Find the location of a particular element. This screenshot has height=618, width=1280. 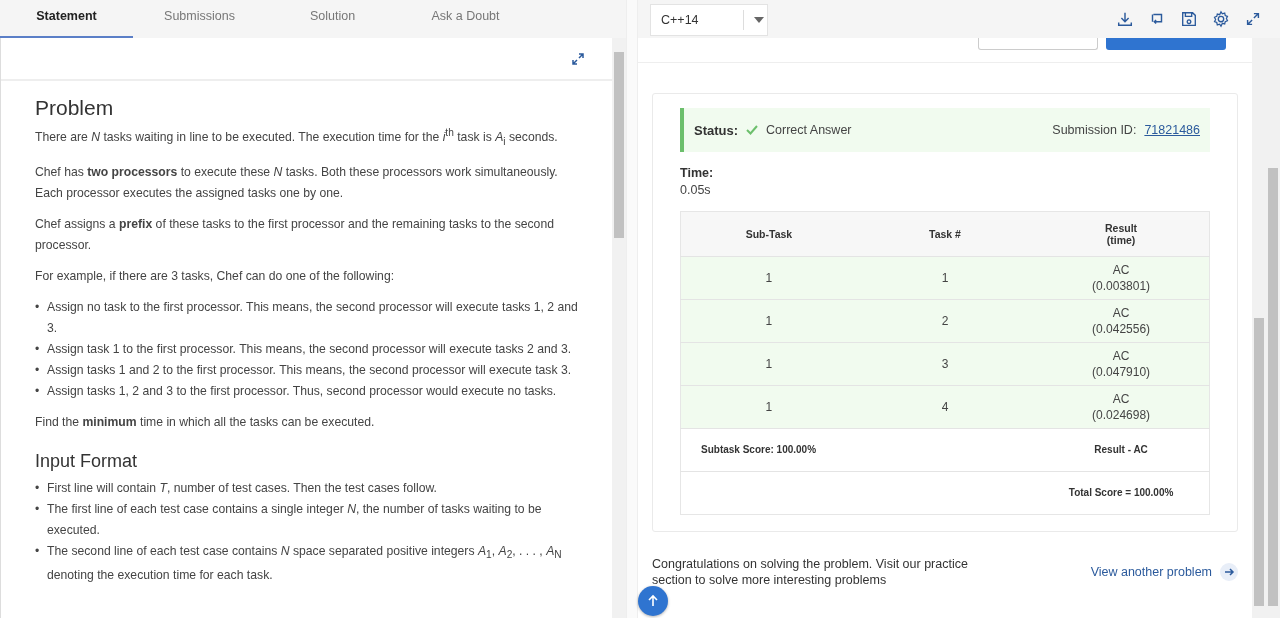

table-cell: AC (0.003801) is located at coordinates (1121, 278).